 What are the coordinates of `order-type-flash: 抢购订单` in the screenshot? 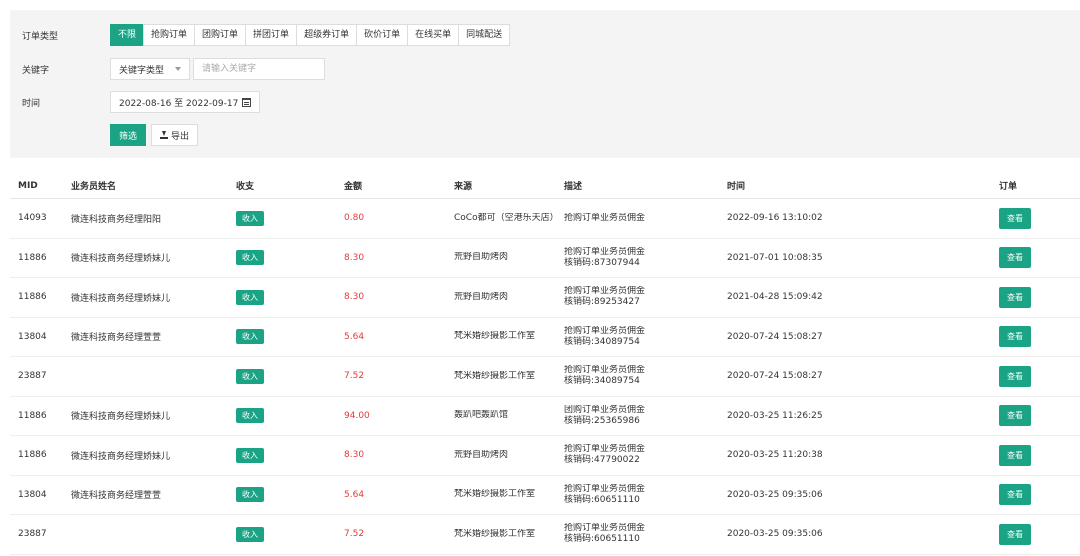 It's located at (169, 35).